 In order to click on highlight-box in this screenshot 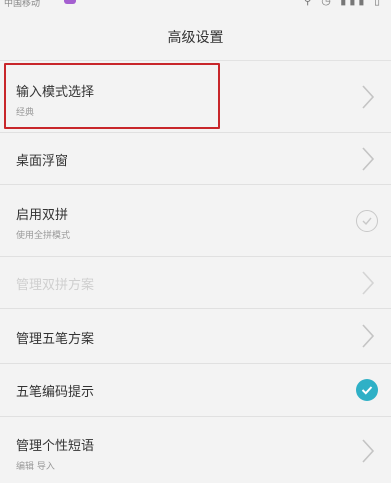, I will do `click(112, 96)`.